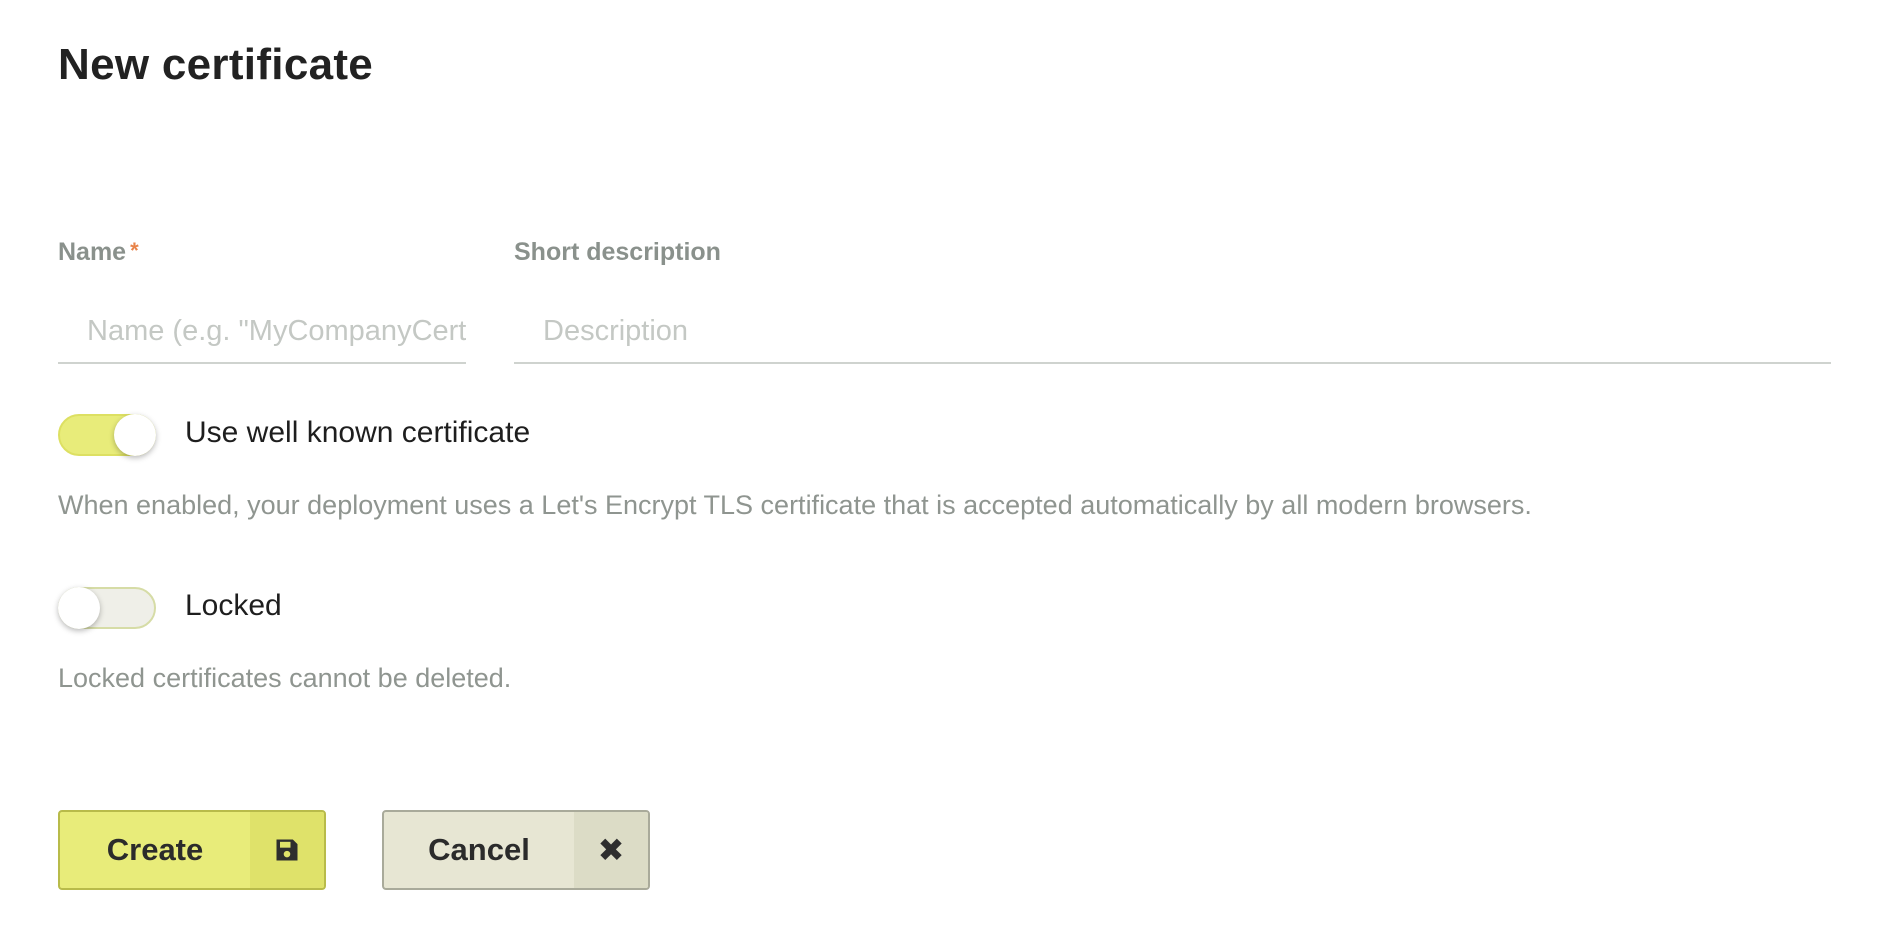 The width and height of the screenshot is (1882, 944). Describe the element at coordinates (107, 608) in the screenshot. I see `locked-toggle` at that location.